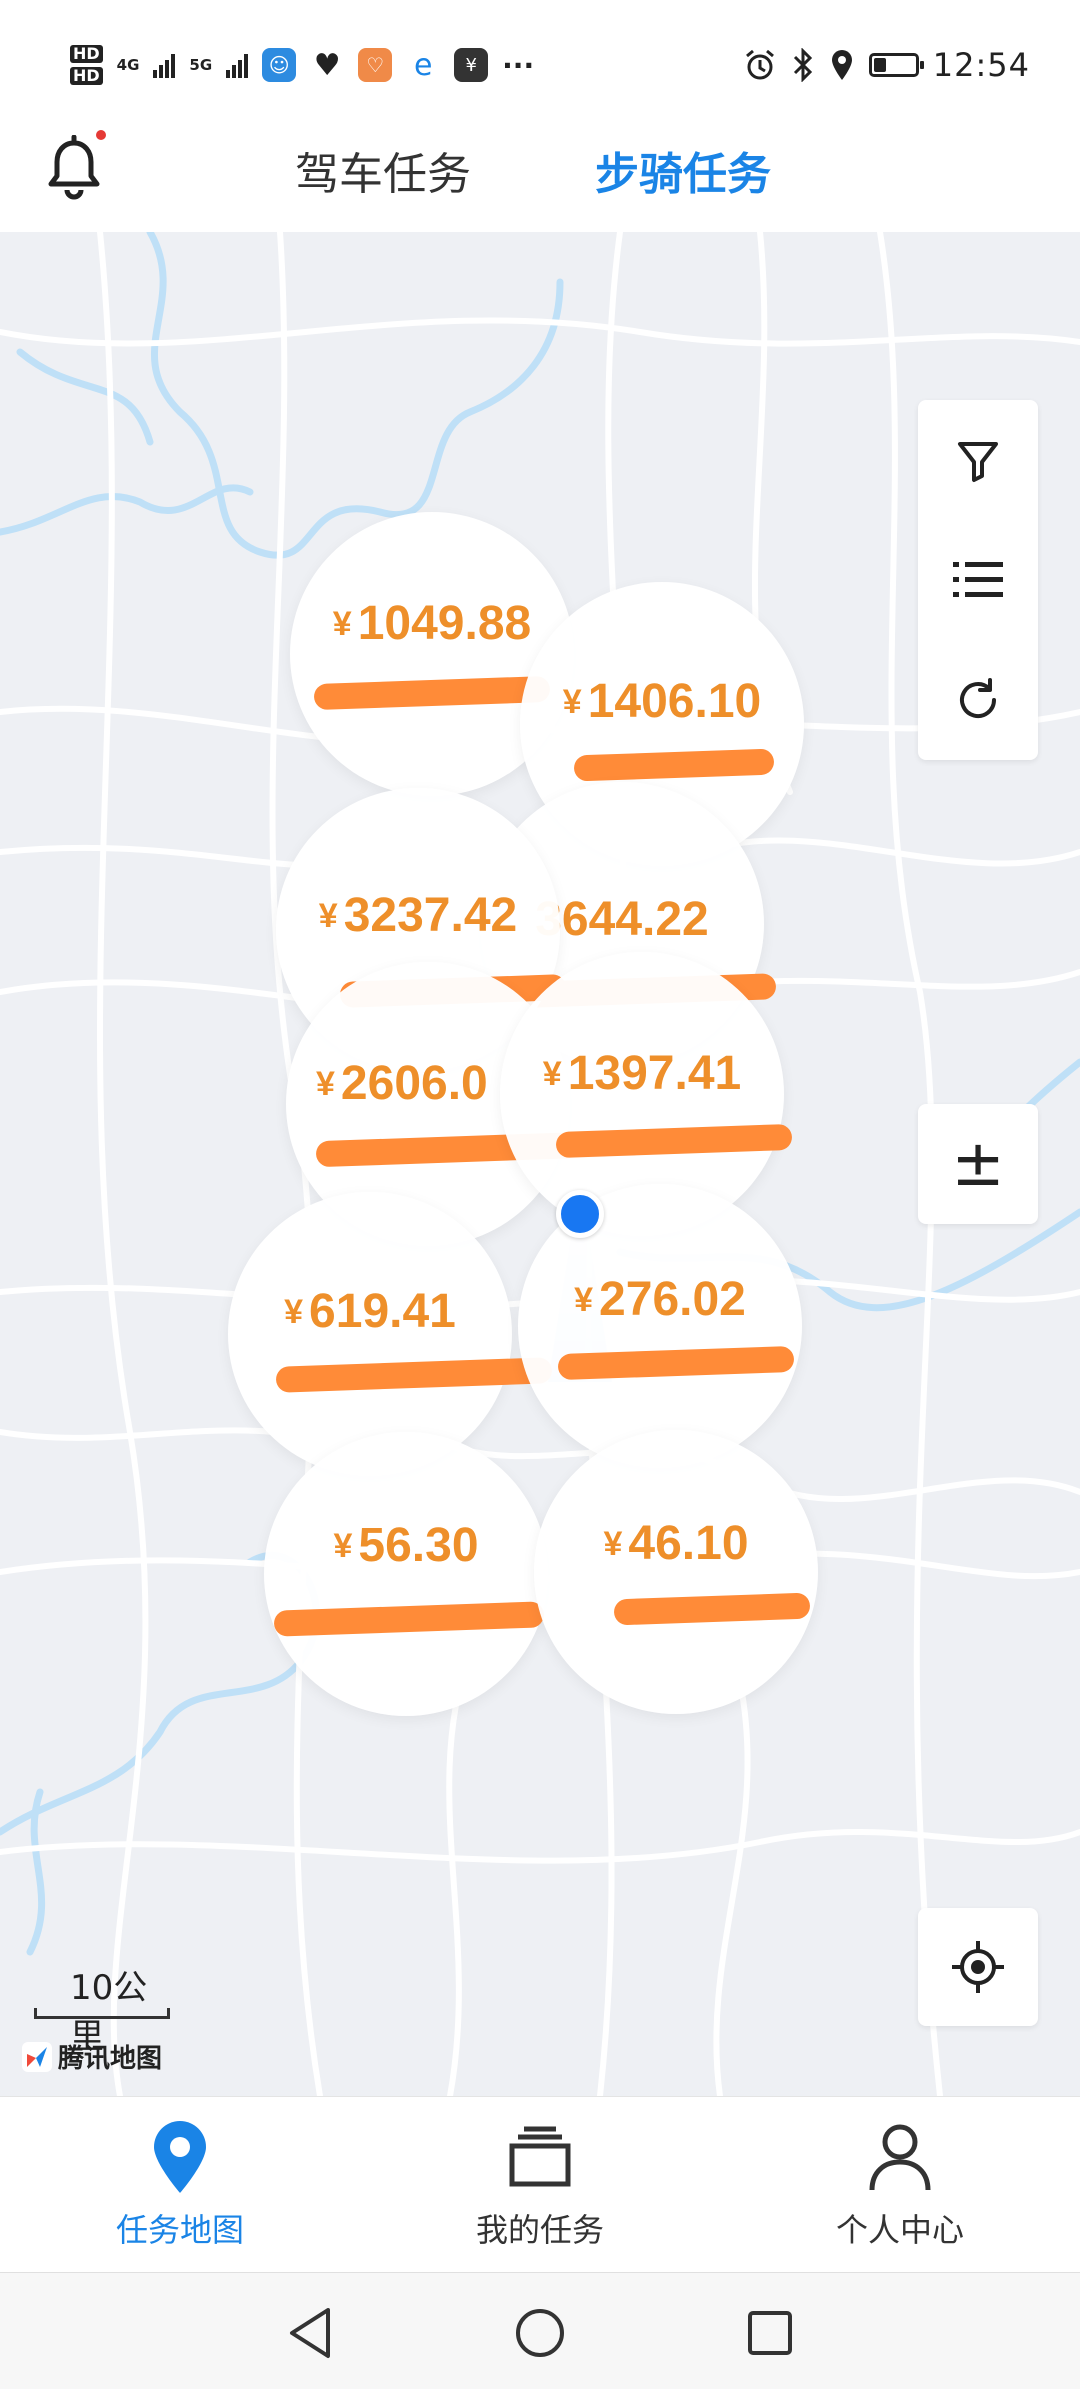 The width and height of the screenshot is (1080, 2389). Describe the element at coordinates (622, 919) in the screenshot. I see `cluster-amount: 3644.22` at that location.